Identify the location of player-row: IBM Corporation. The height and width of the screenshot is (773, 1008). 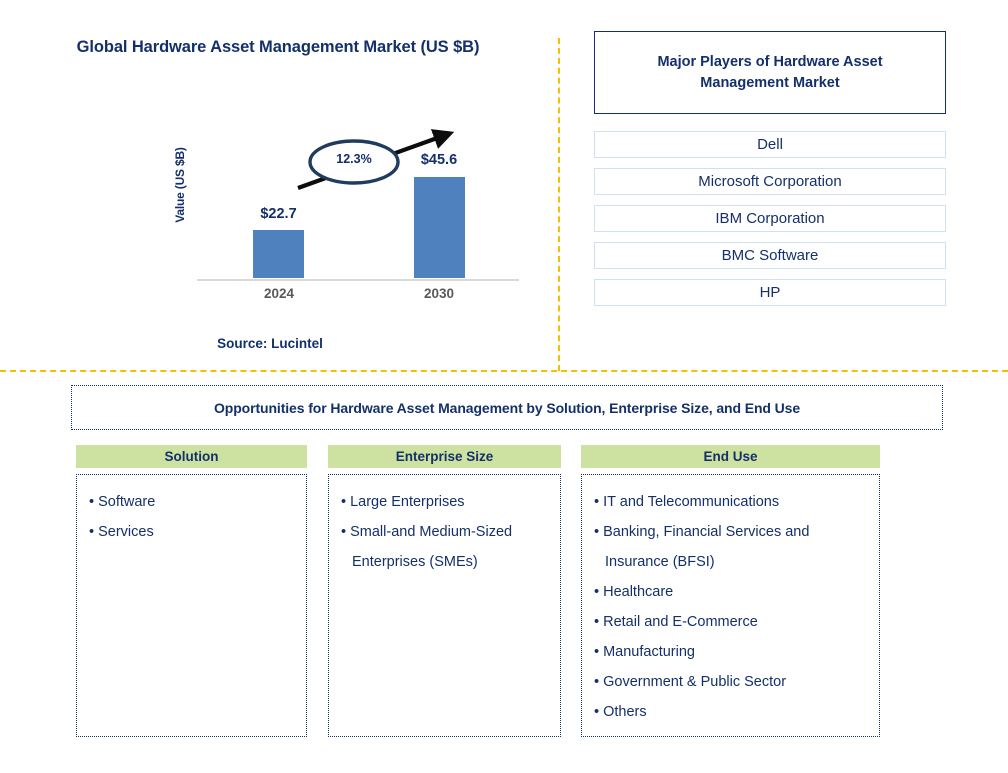
(770, 218).